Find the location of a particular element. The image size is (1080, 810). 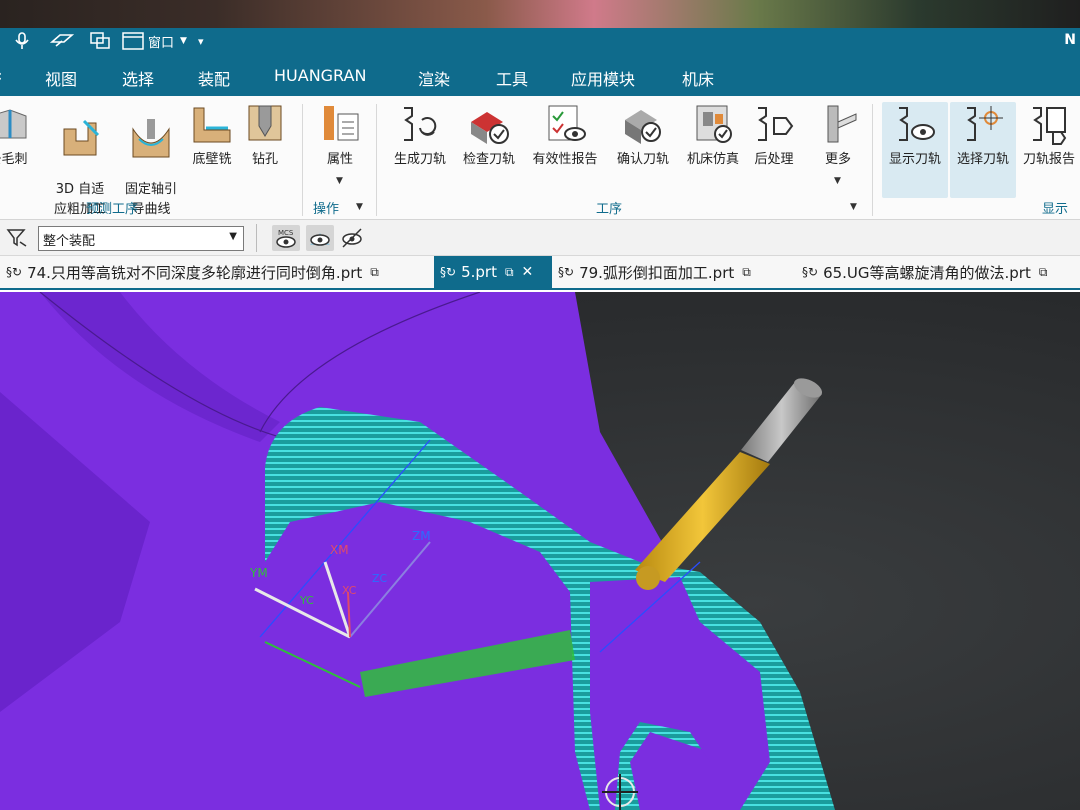

toolbar-separator is located at coordinates (256, 238).